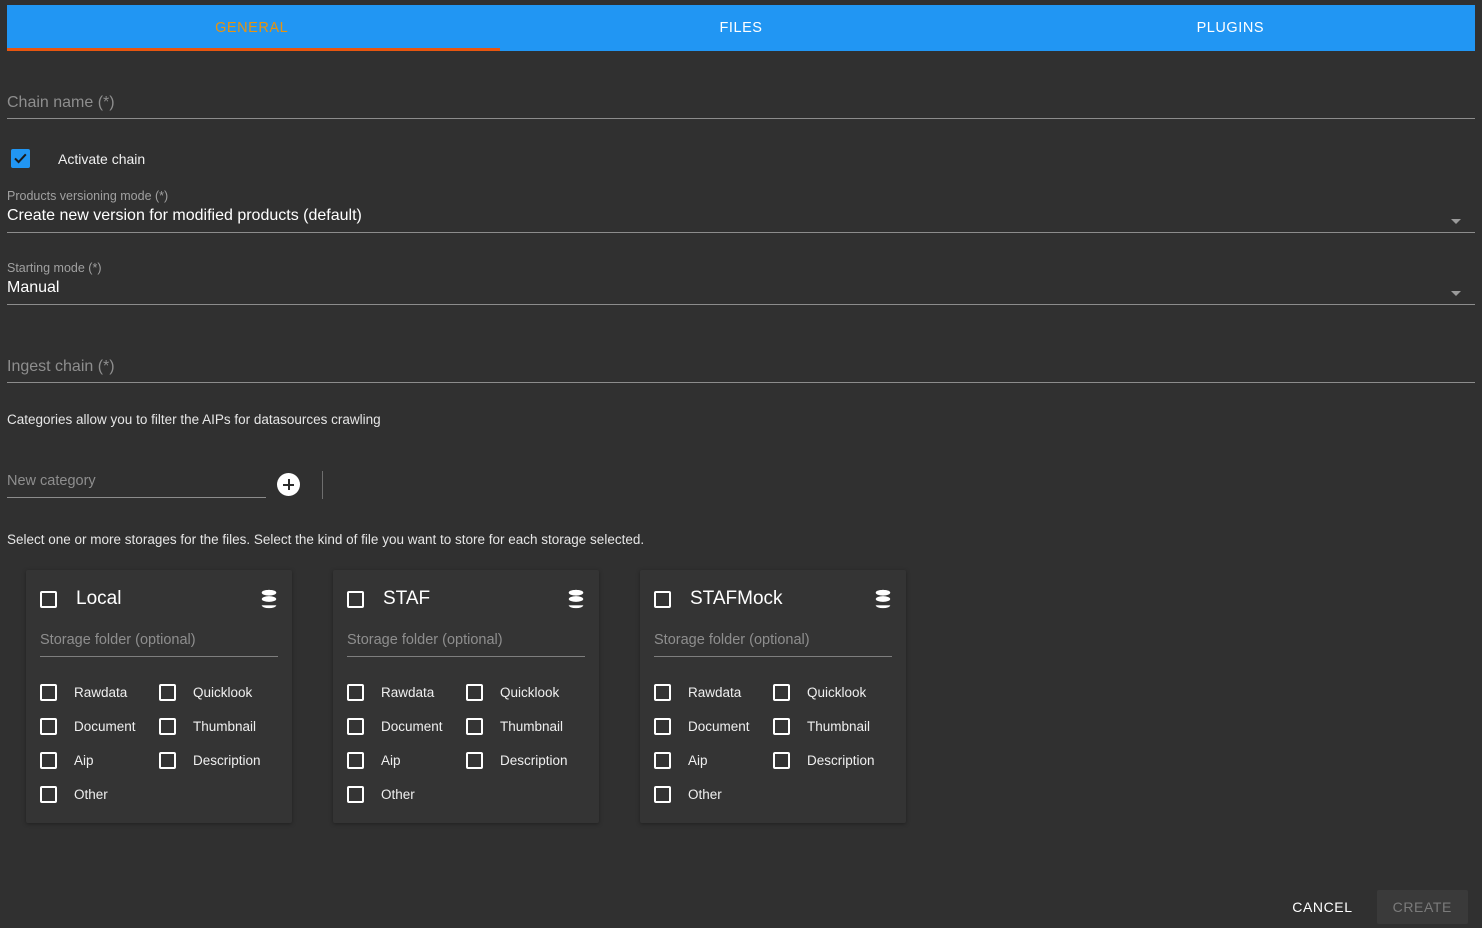 The height and width of the screenshot is (928, 1482). Describe the element at coordinates (288, 484) in the screenshot. I see `add-category-button` at that location.